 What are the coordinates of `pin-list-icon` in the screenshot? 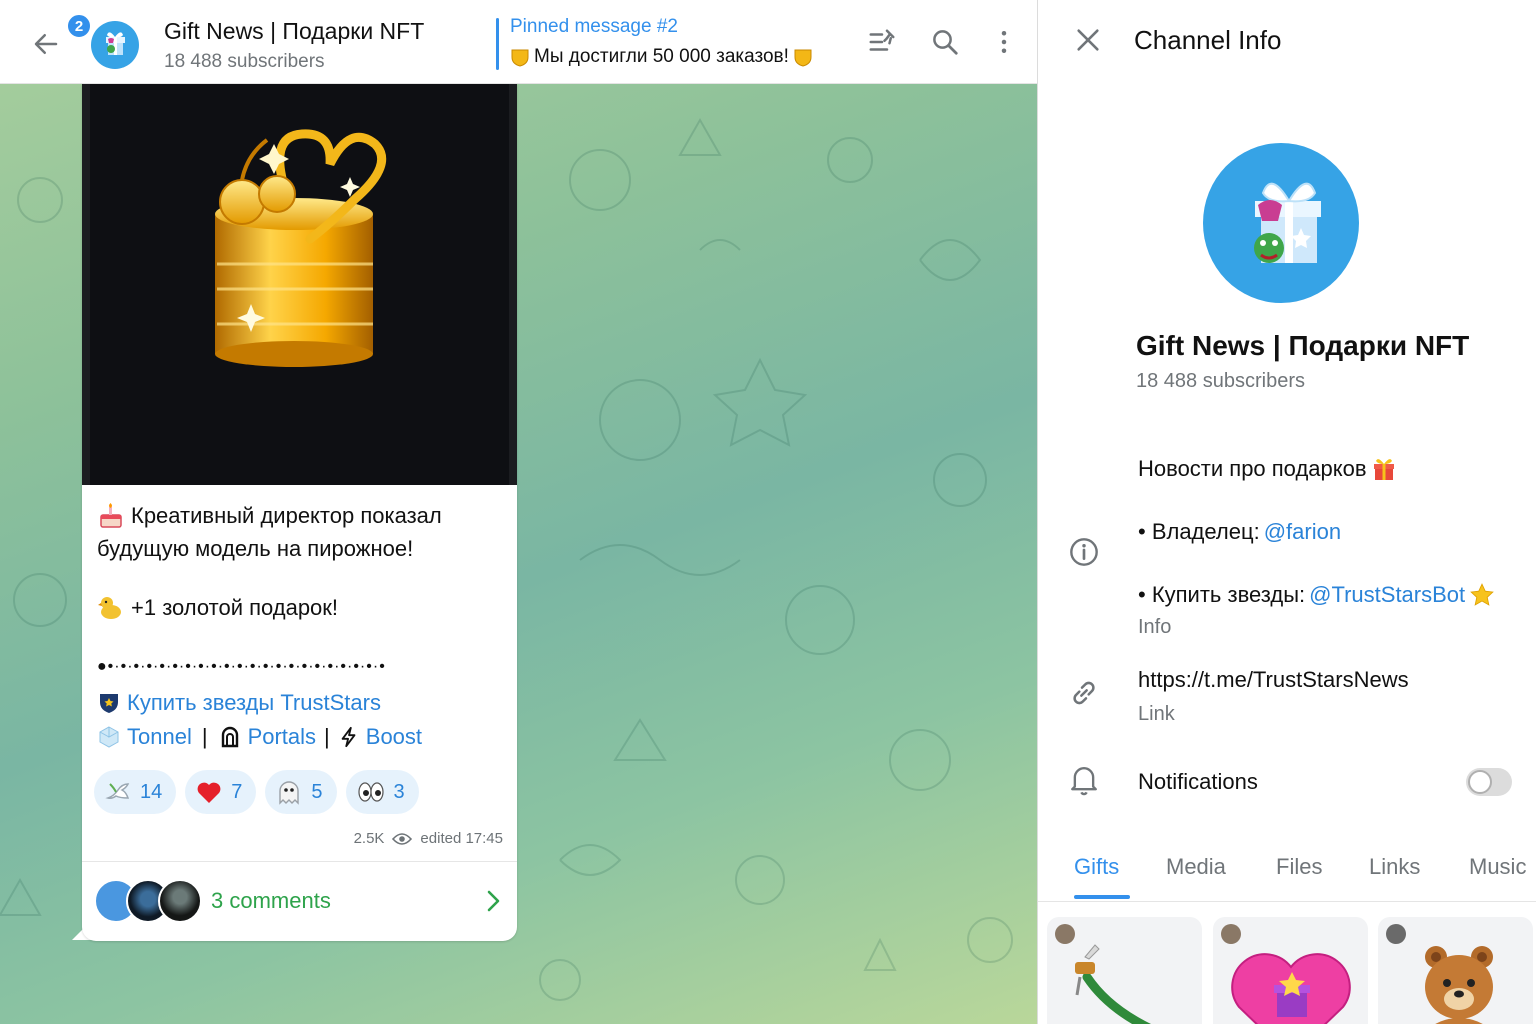 It's located at (882, 40).